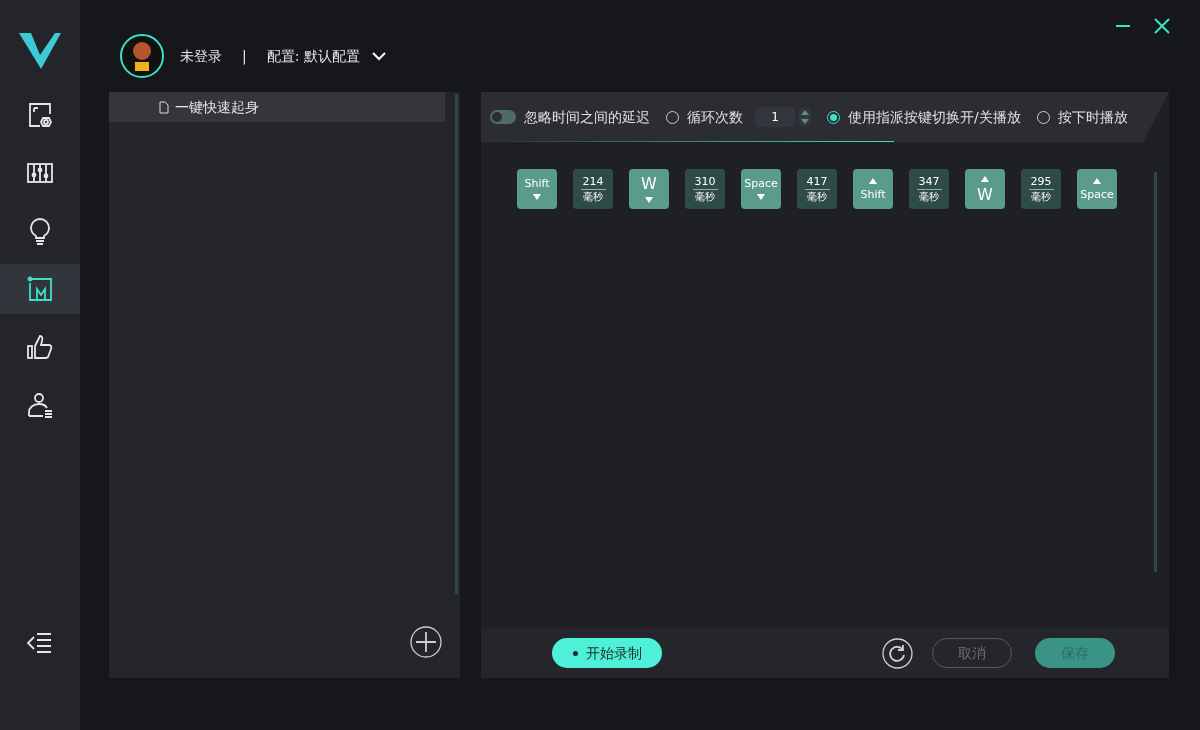 The image size is (1200, 730). Describe the element at coordinates (40, 115) in the screenshot. I see `screen-settings-icon` at that location.